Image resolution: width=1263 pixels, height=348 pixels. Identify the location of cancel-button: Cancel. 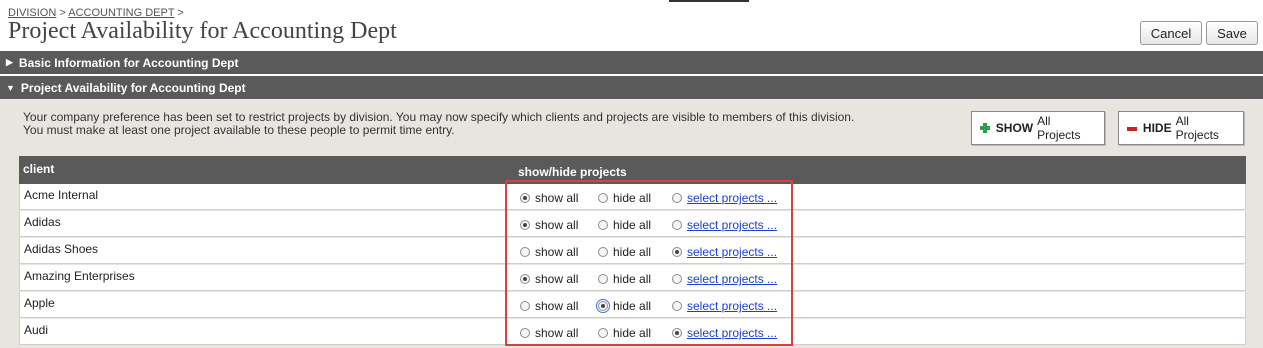
(1171, 33).